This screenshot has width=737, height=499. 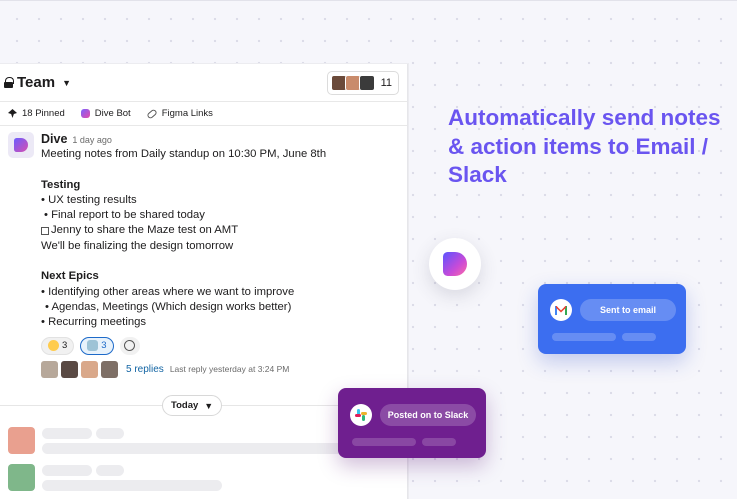 I want to click on reaction-sunglasses: 3, so click(x=58, y=345).